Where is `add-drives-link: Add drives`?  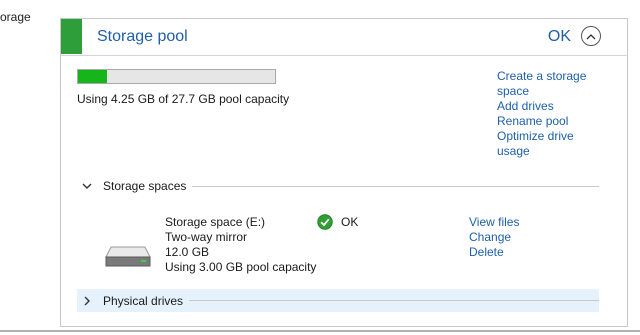 add-drives-link: Add drives is located at coordinates (552, 106).